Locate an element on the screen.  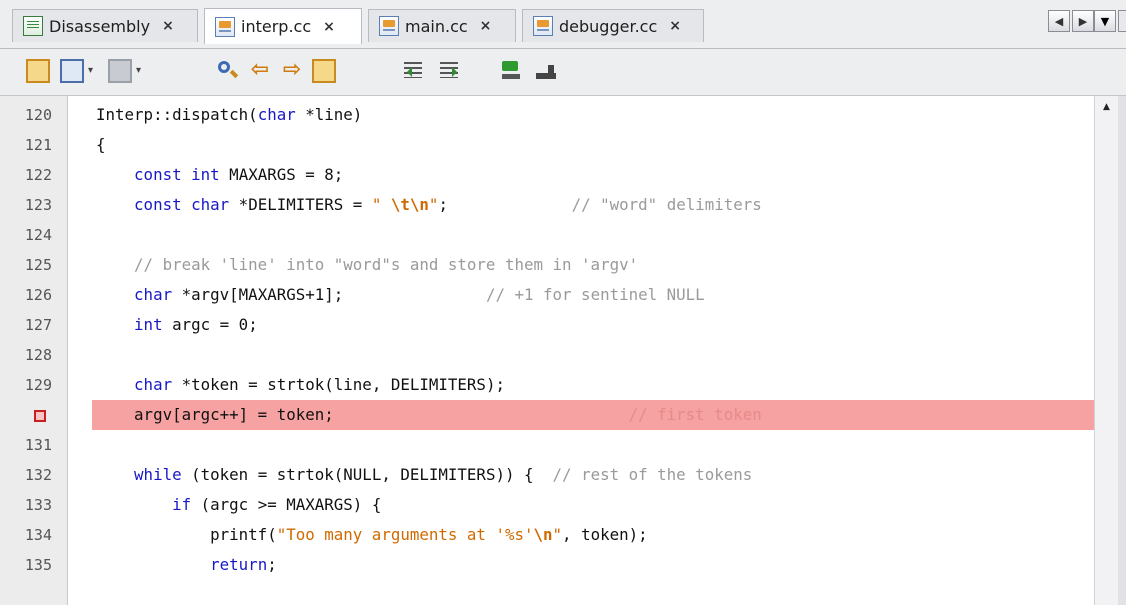
code-token: (token = strtok(NULL, DELIMITERS)) { is located at coordinates (367, 474).